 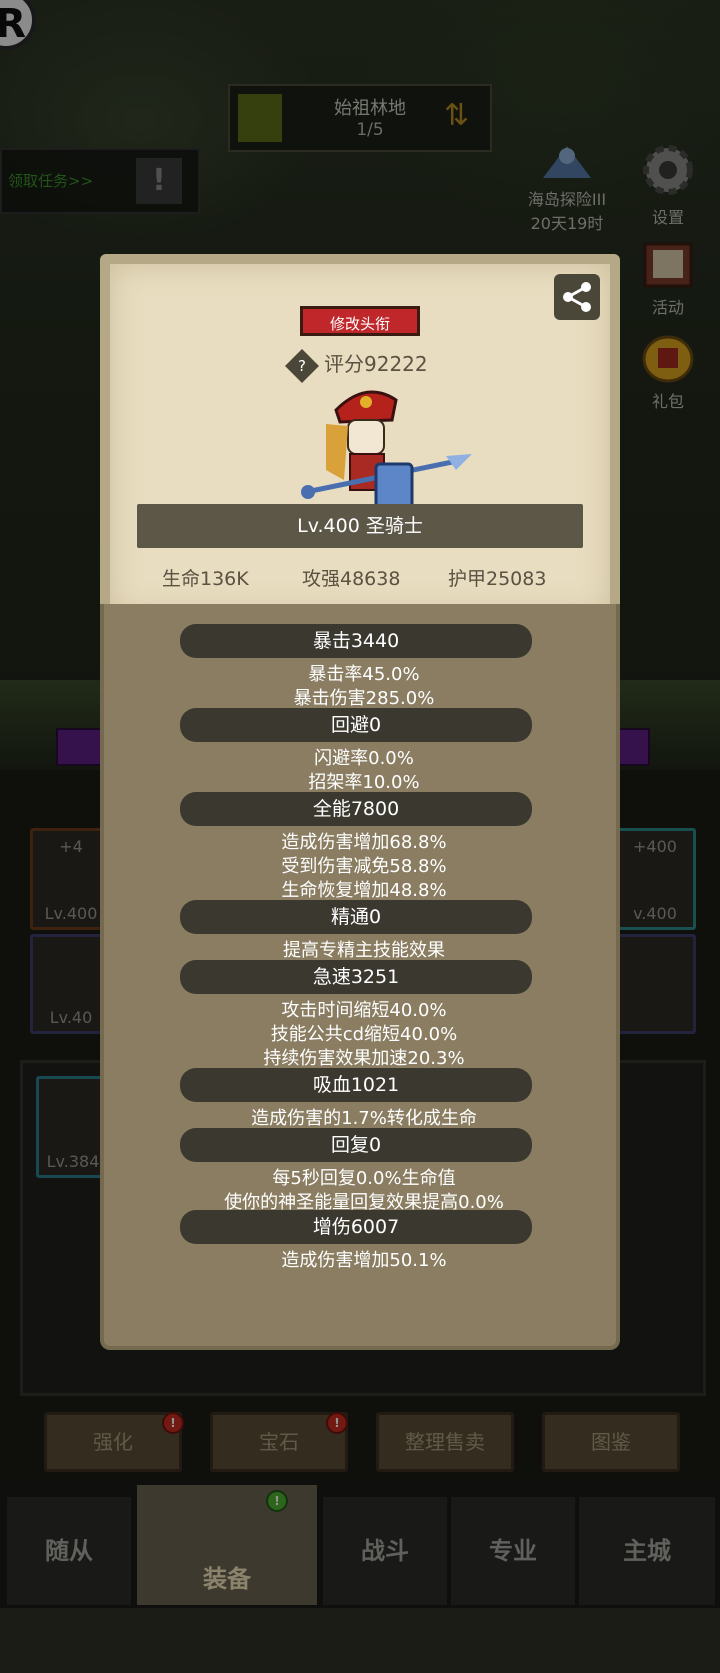 What do you see at coordinates (386, 451) in the screenshot?
I see `paladin-character-sprite` at bounding box center [386, 451].